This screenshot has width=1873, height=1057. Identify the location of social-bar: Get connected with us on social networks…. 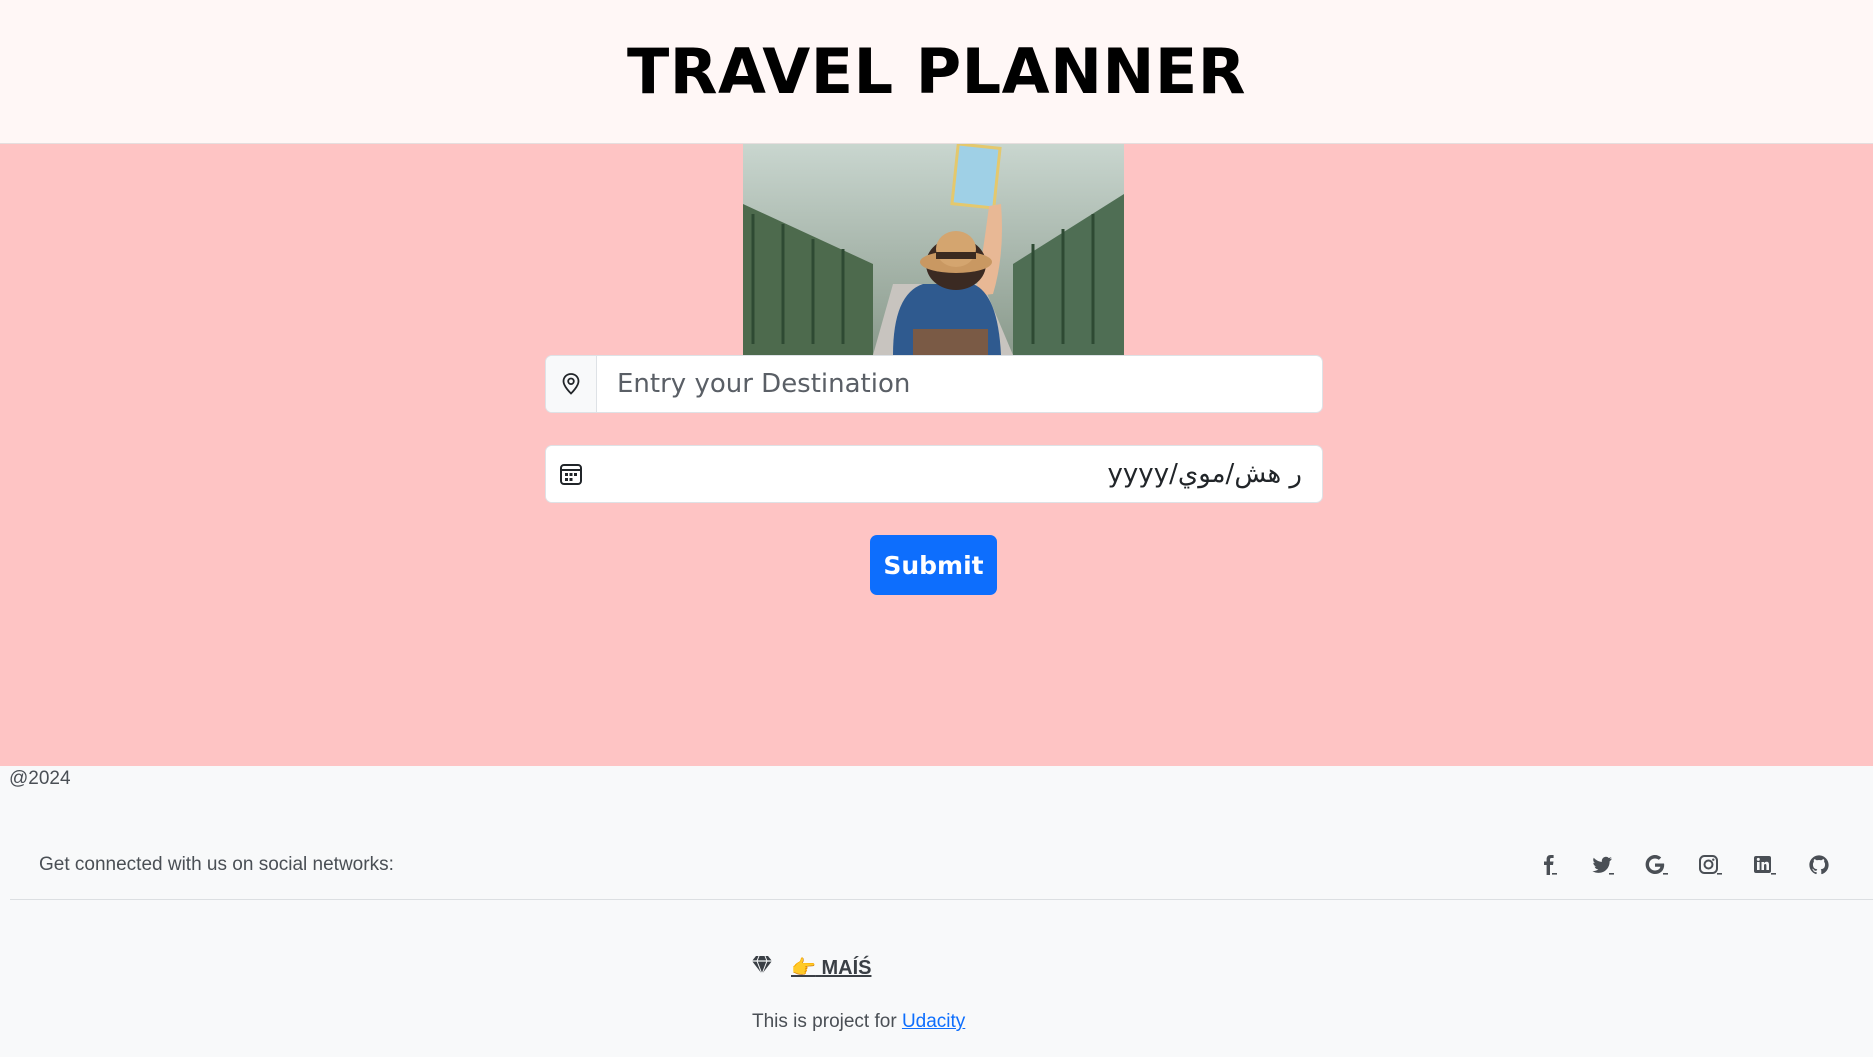
(941, 865).